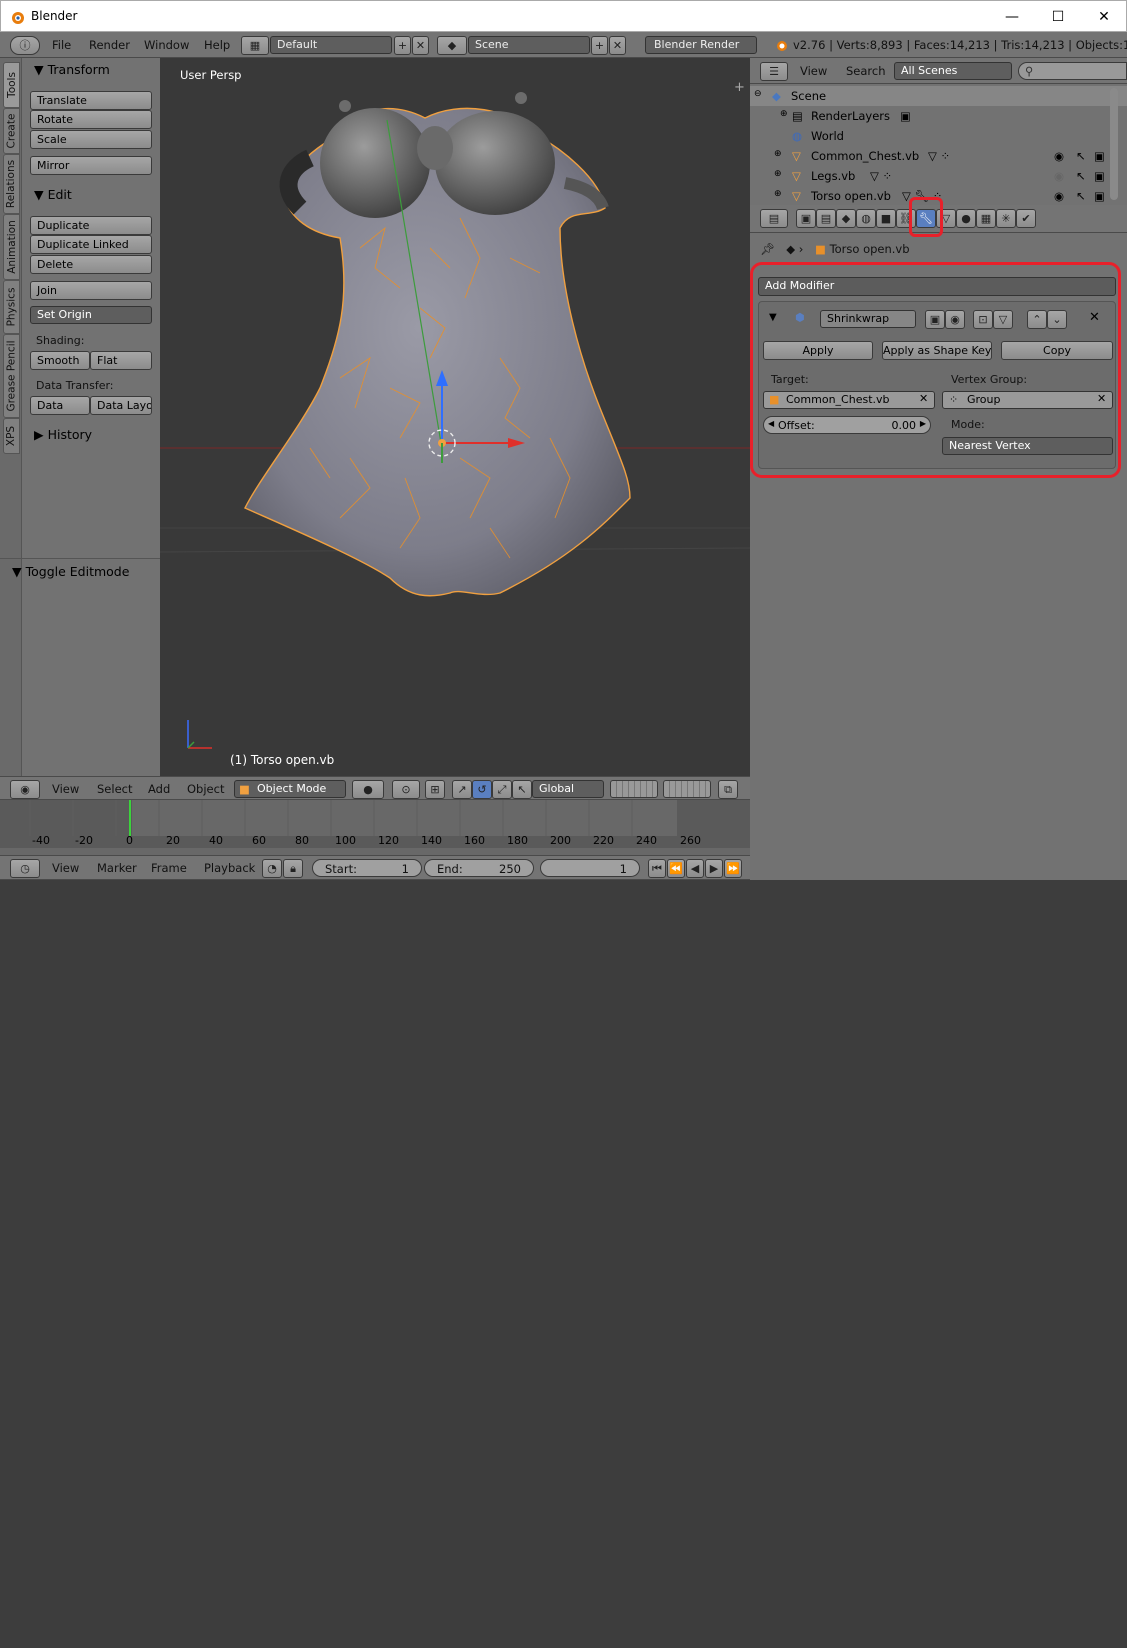 This screenshot has width=1127, height=1648. I want to click on physics-context-icon: ✔, so click(1026, 218).